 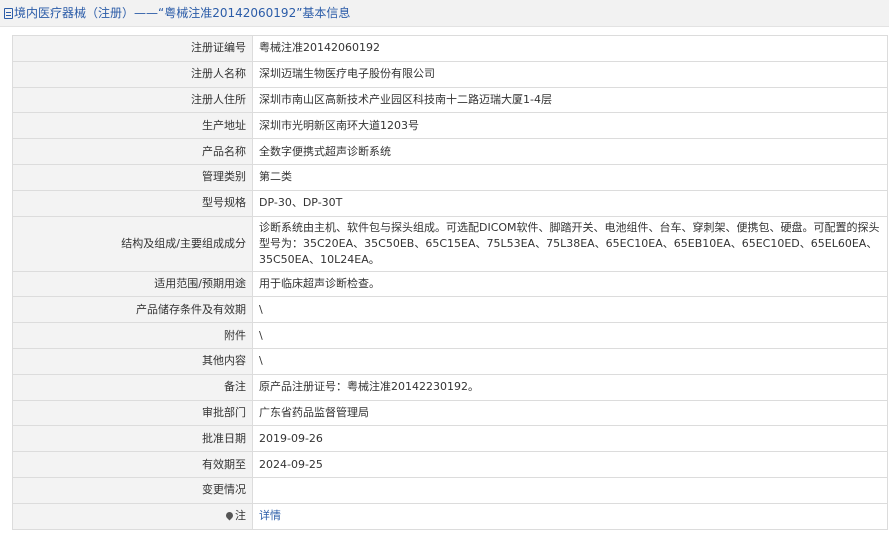 I want to click on row-value-remark: 原产品注册证号：粤械注准20142230192。, so click(x=570, y=387).